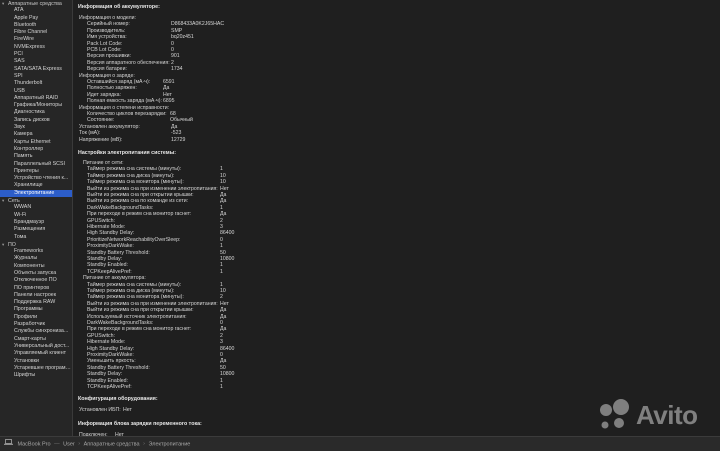 This screenshot has width=720, height=451. Describe the element at coordinates (36, 149) in the screenshot. I see `sidebar-item: Контроллер` at that location.